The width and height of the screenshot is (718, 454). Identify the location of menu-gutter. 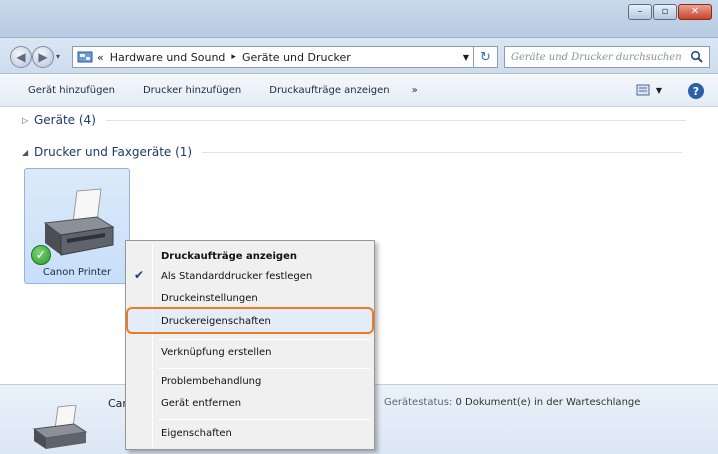
(152, 345).